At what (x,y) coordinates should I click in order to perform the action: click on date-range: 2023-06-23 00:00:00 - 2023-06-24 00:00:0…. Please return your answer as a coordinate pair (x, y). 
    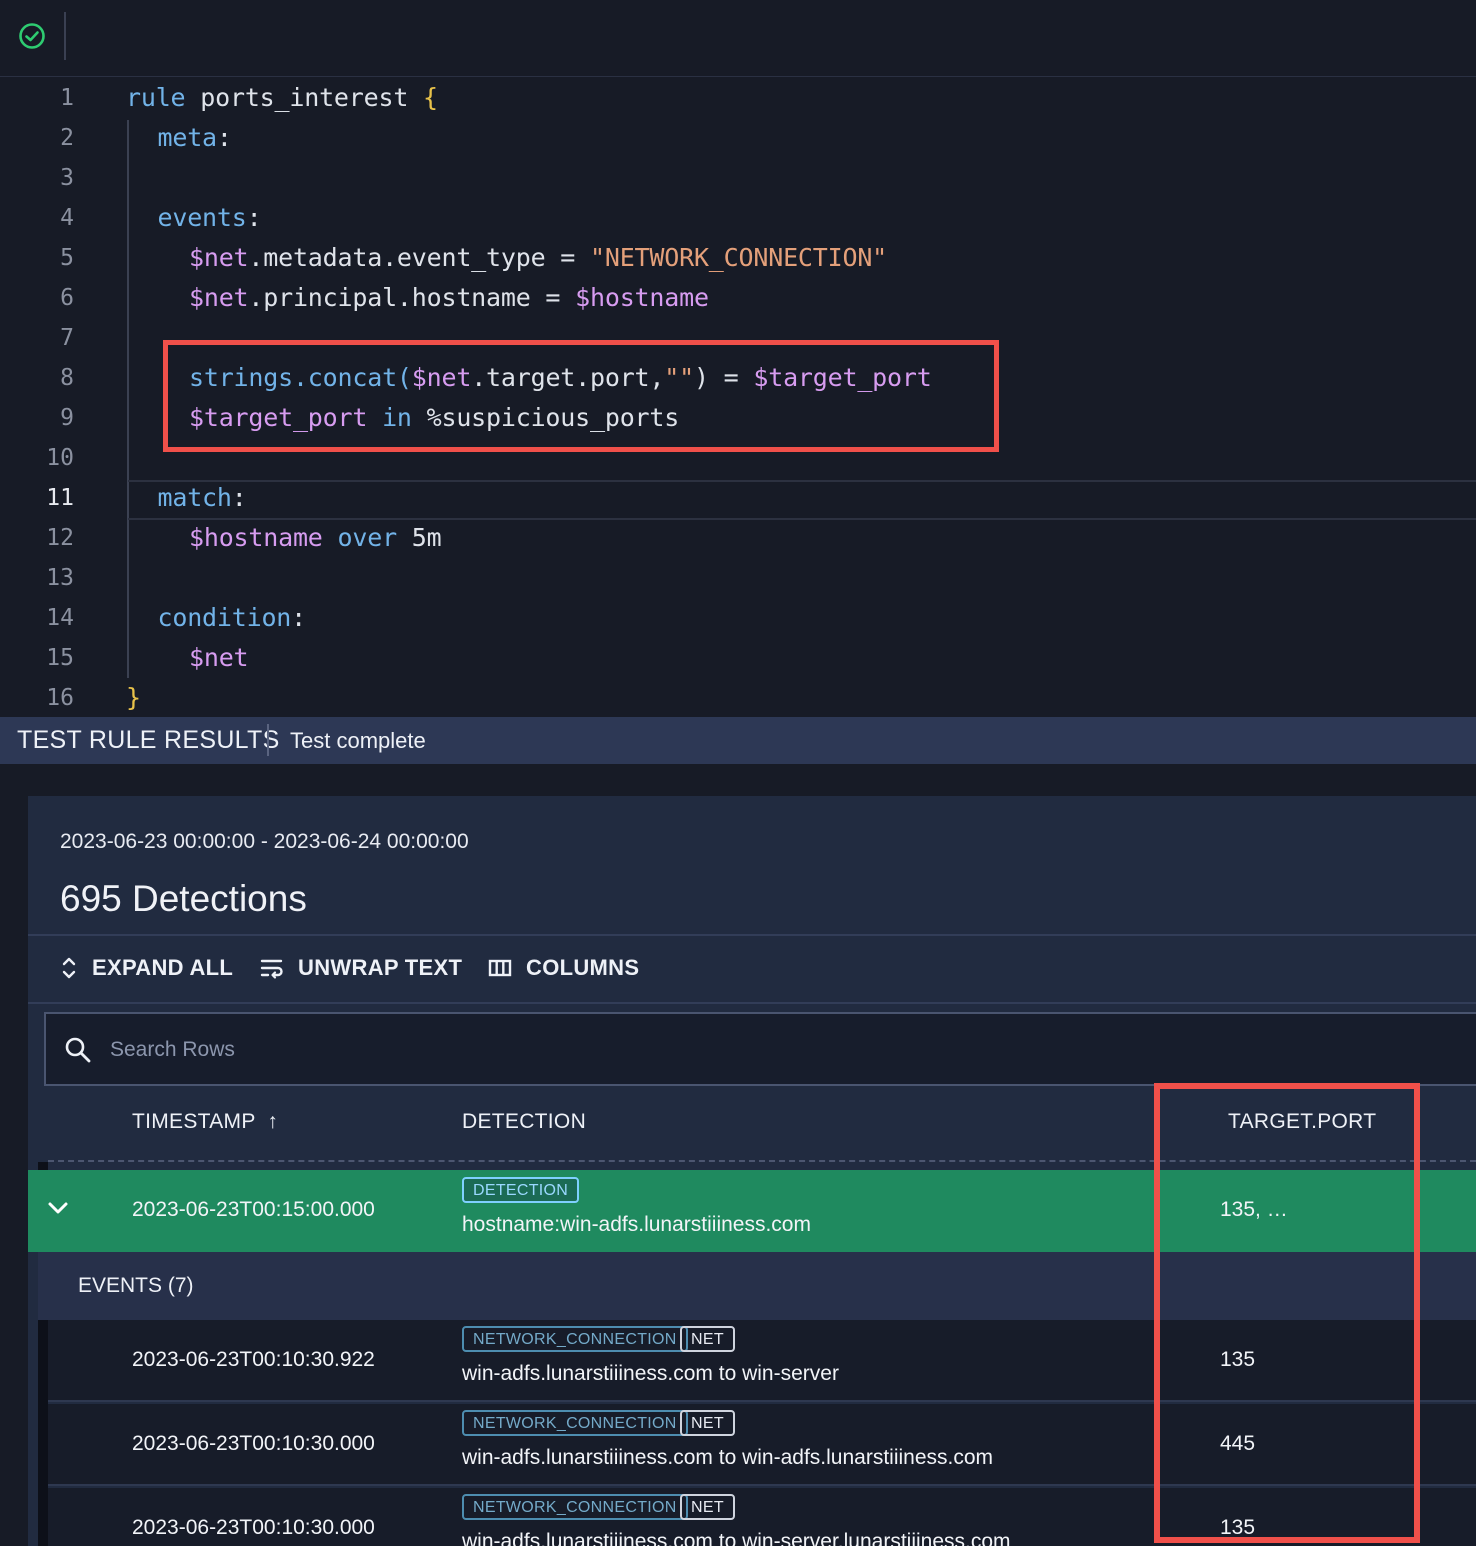
    Looking at the image, I should click on (264, 841).